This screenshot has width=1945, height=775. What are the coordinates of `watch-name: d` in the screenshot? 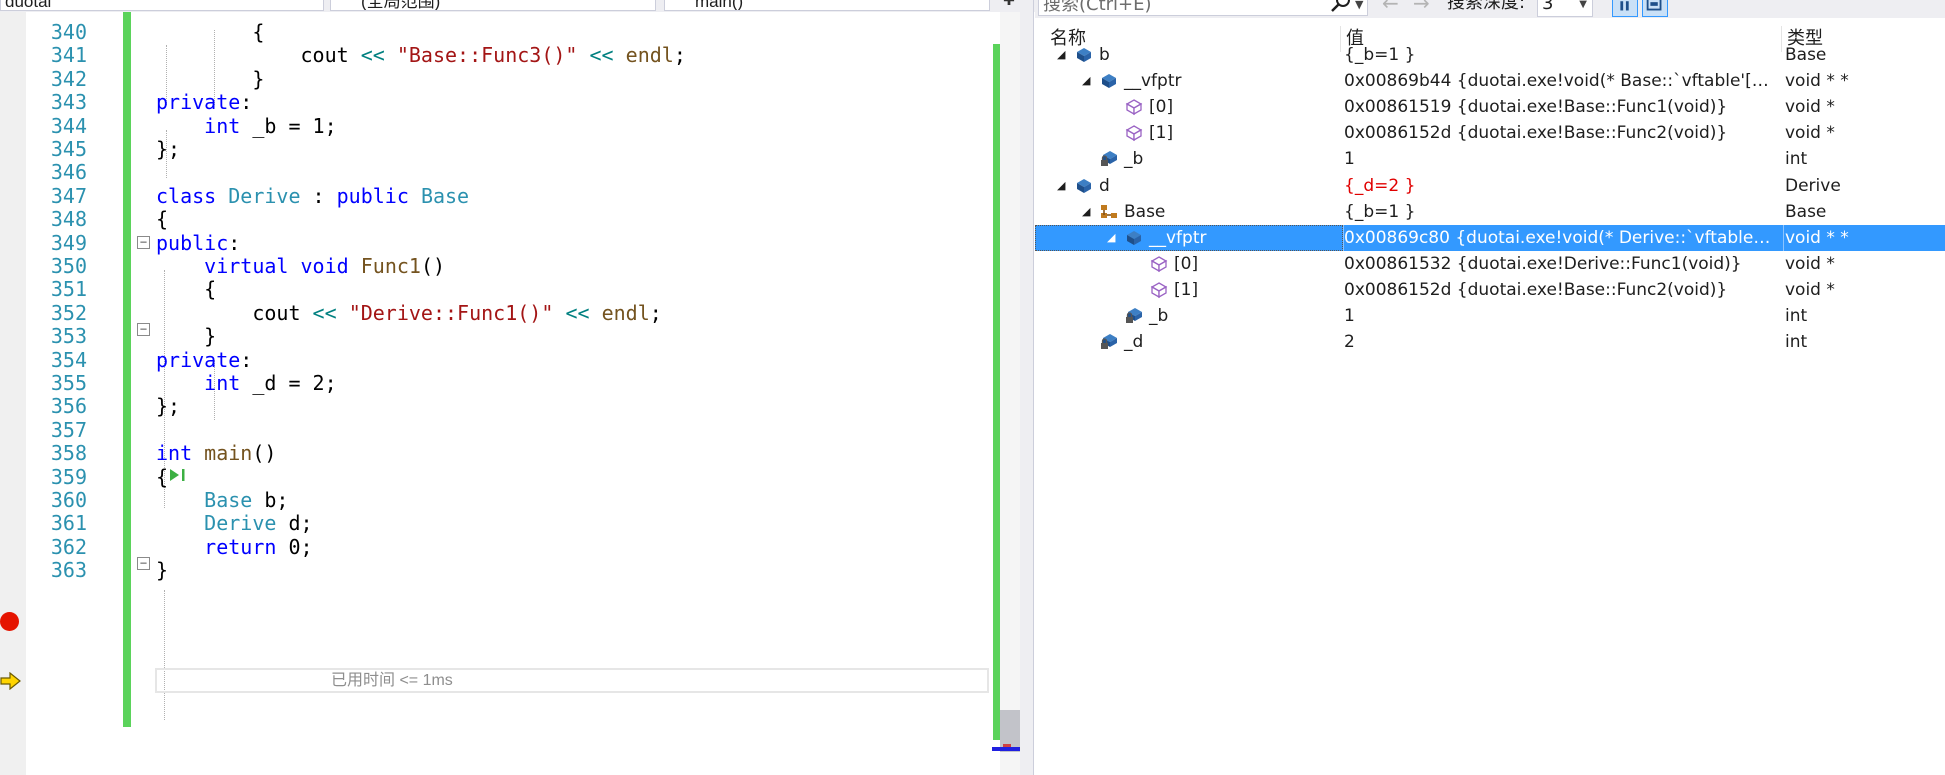 It's located at (1104, 186).